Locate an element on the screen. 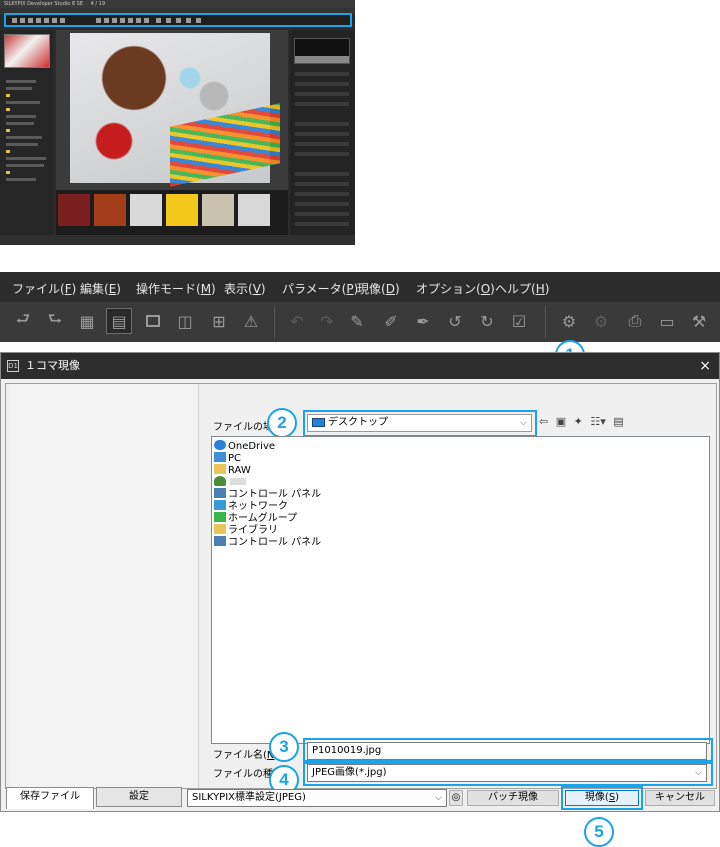 This screenshot has height=847, width=720. menu-mode: 操作モード(M) is located at coordinates (176, 288).